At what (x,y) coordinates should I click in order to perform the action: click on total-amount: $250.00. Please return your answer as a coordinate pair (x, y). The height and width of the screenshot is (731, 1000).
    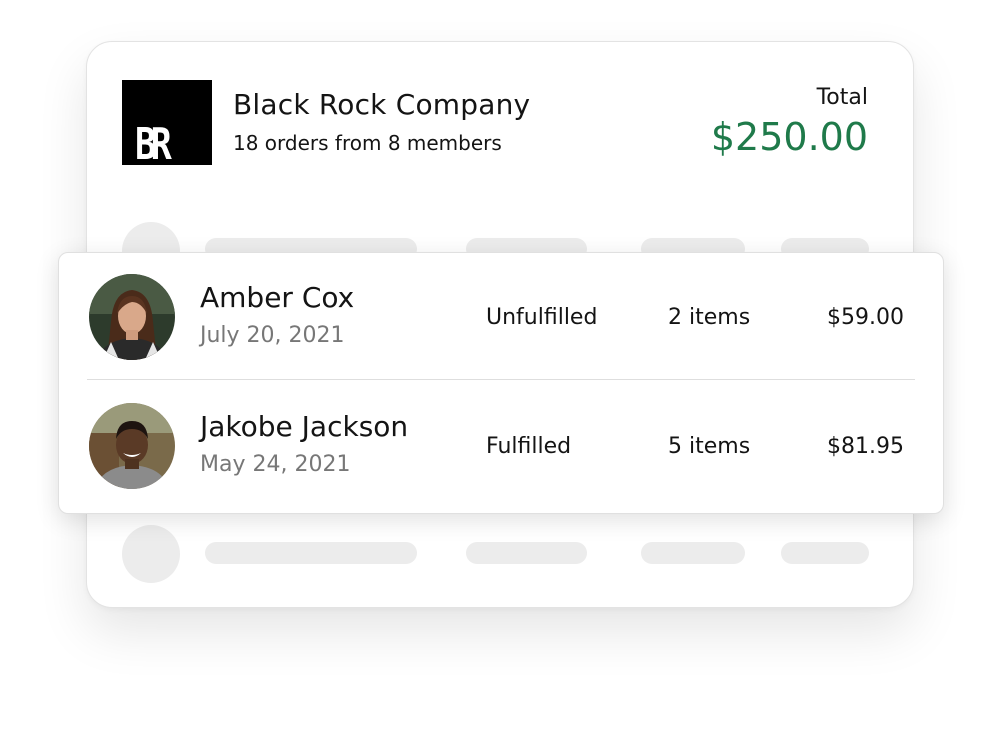
    Looking at the image, I should click on (789, 137).